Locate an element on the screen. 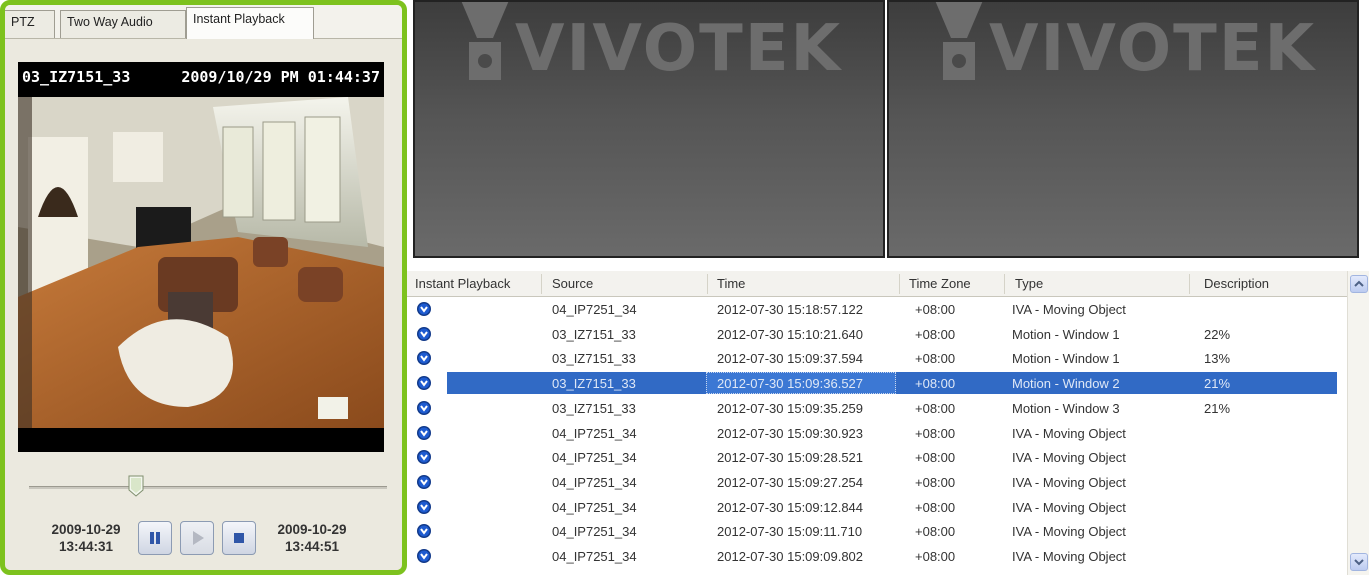 This screenshot has width=1369, height=575. column-header-instant-playback: Instant Playback is located at coordinates (462, 283).